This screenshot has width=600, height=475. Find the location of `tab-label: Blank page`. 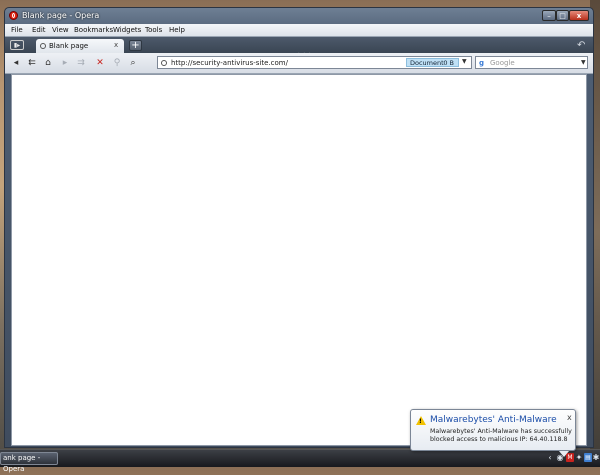

tab-label: Blank page is located at coordinates (69, 46).